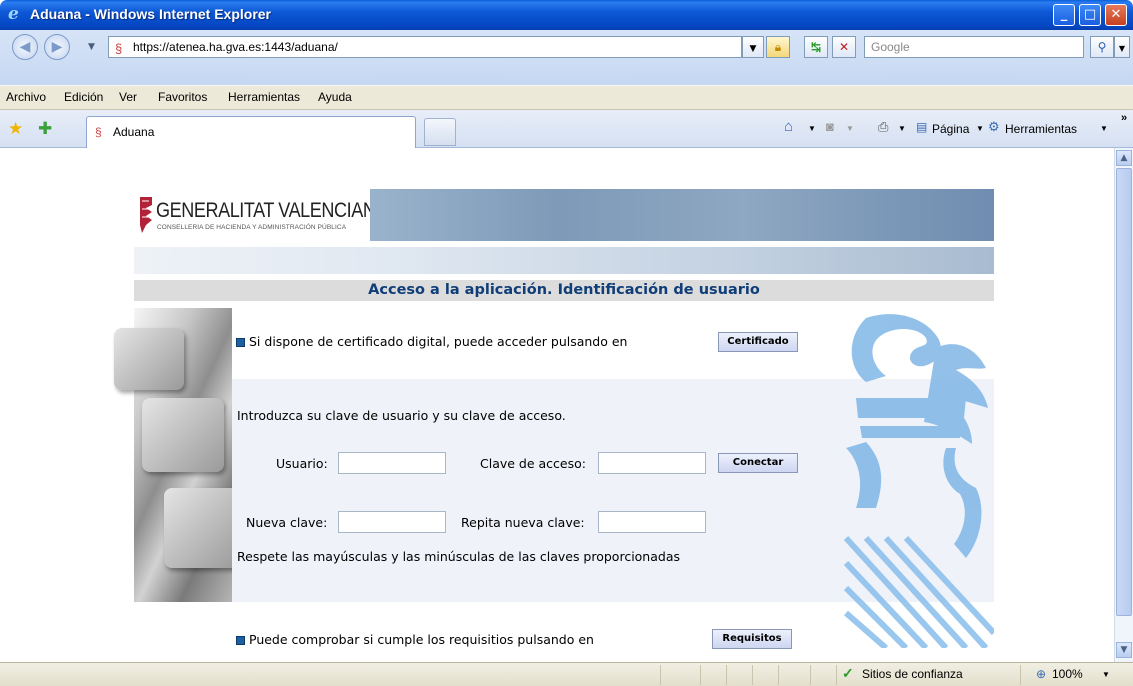 This screenshot has width=1133, height=686. What do you see at coordinates (883, 127) in the screenshot?
I see `print-icon: ⎙` at bounding box center [883, 127].